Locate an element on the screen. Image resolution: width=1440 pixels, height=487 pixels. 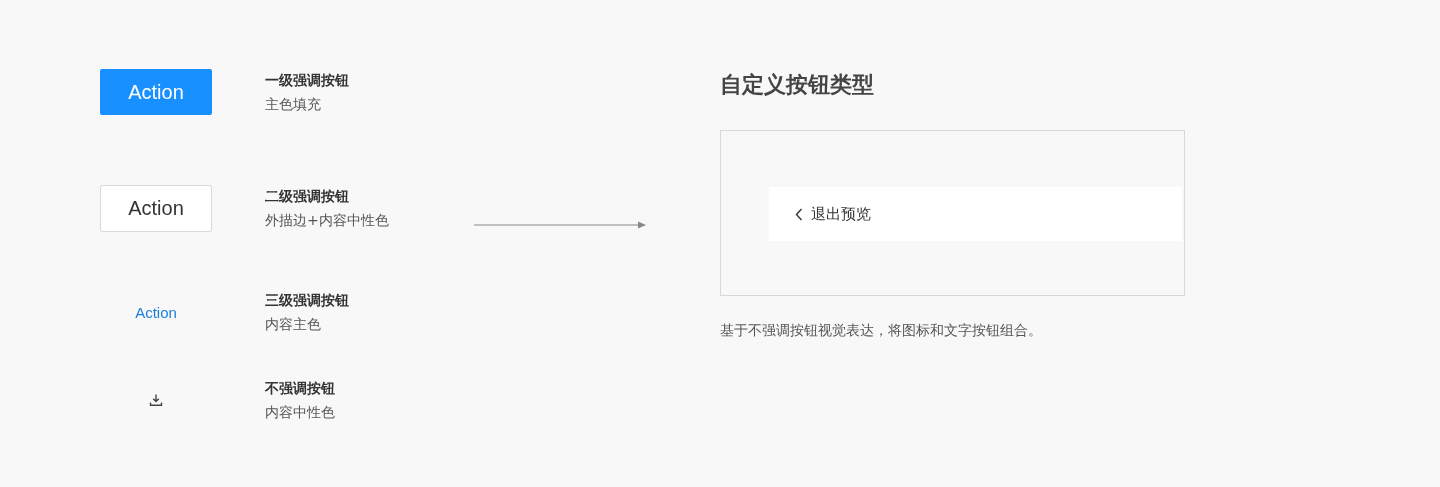
button-type-description: 内容中性色 is located at coordinates (300, 412).